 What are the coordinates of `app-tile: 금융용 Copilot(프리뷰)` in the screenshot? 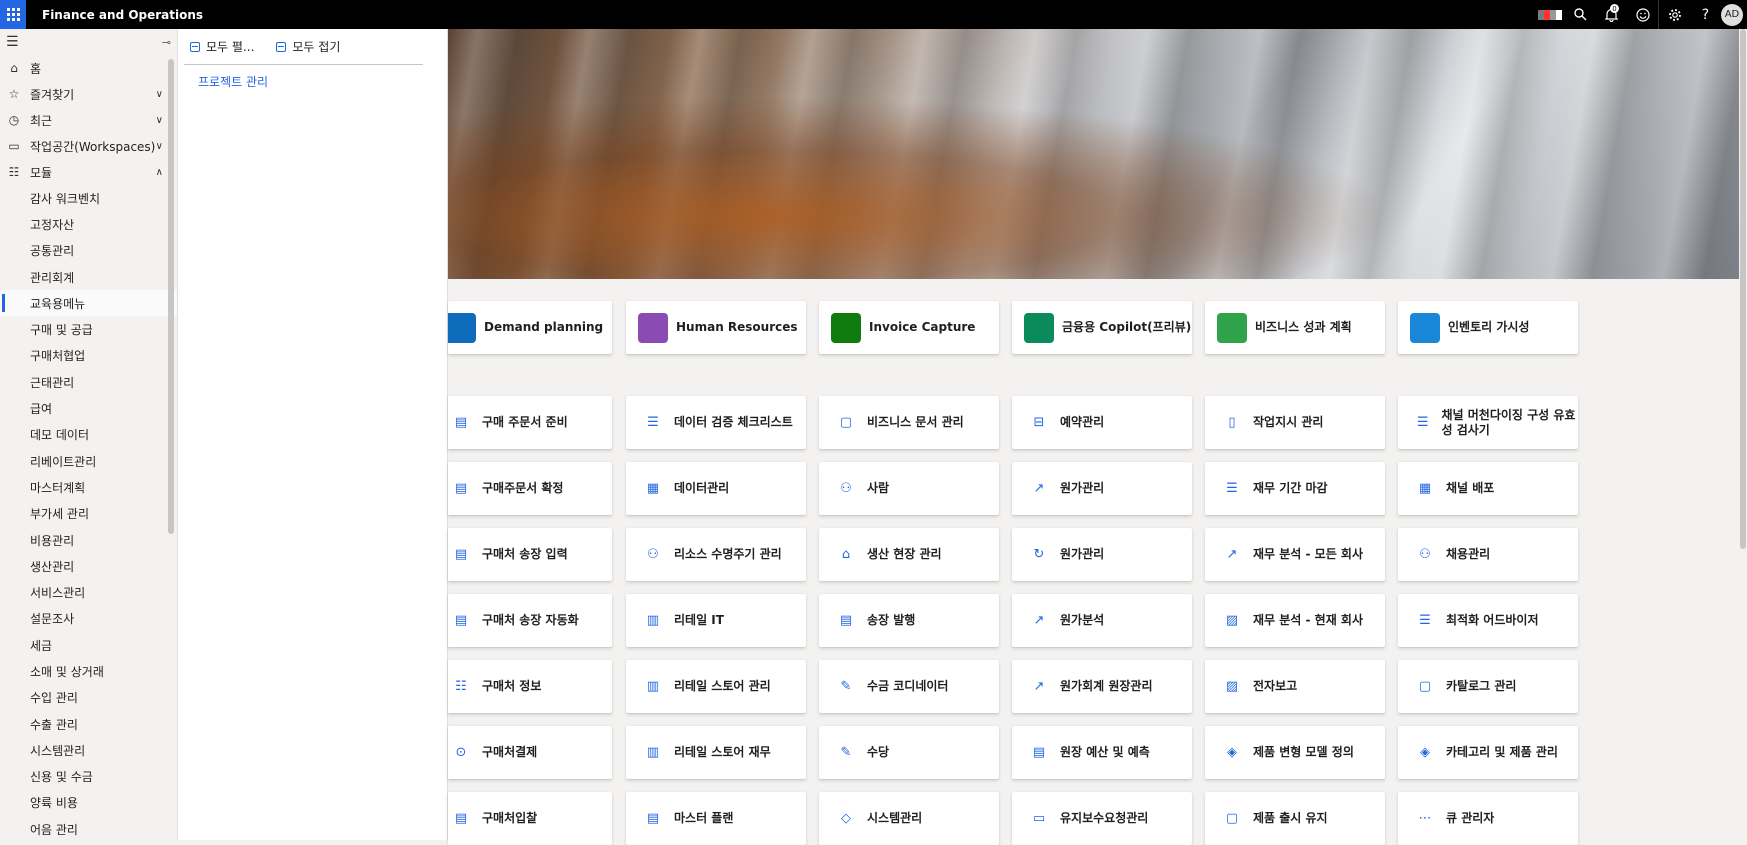 It's located at (1102, 327).